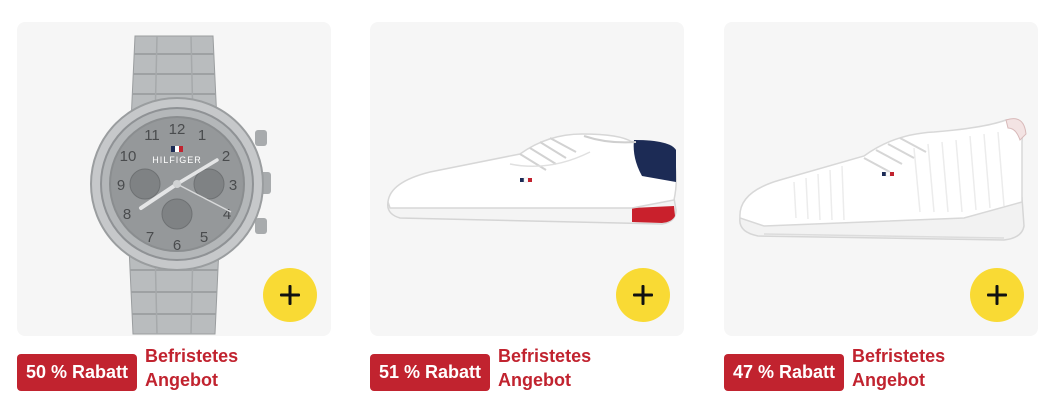 This screenshot has width=1050, height=400. Describe the element at coordinates (177, 245) in the screenshot. I see `svg-text: 6` at that location.